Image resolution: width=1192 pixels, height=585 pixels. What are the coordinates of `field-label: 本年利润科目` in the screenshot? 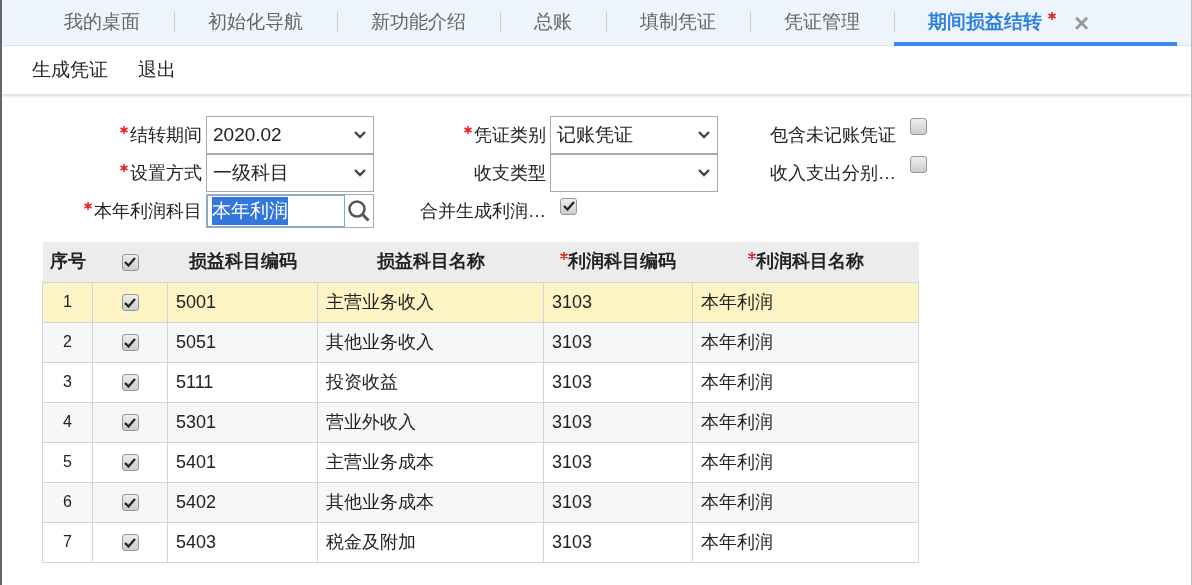 It's located at (148, 211).